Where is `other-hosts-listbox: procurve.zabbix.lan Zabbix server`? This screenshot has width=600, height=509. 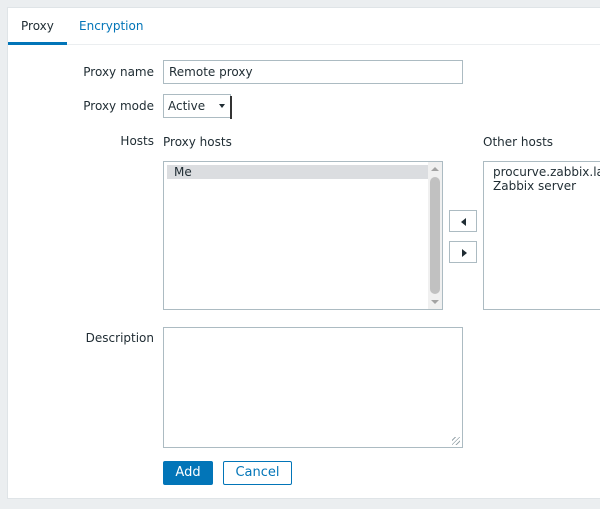 other-hosts-listbox: procurve.zabbix.lan Zabbix server is located at coordinates (541, 235).